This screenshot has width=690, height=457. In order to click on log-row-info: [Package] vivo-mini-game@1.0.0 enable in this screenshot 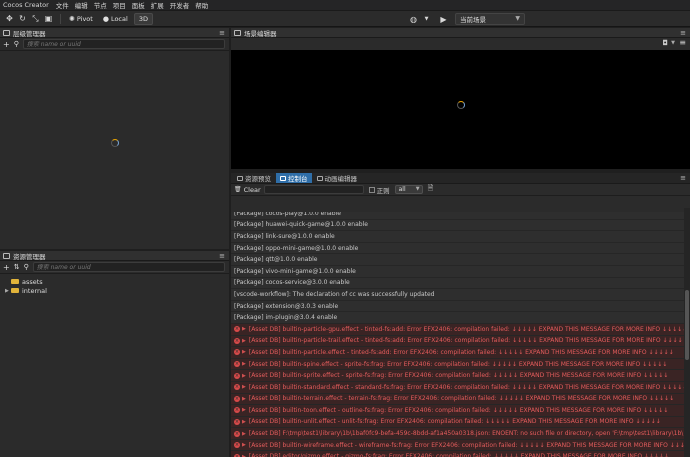, I will do `click(457, 271)`.